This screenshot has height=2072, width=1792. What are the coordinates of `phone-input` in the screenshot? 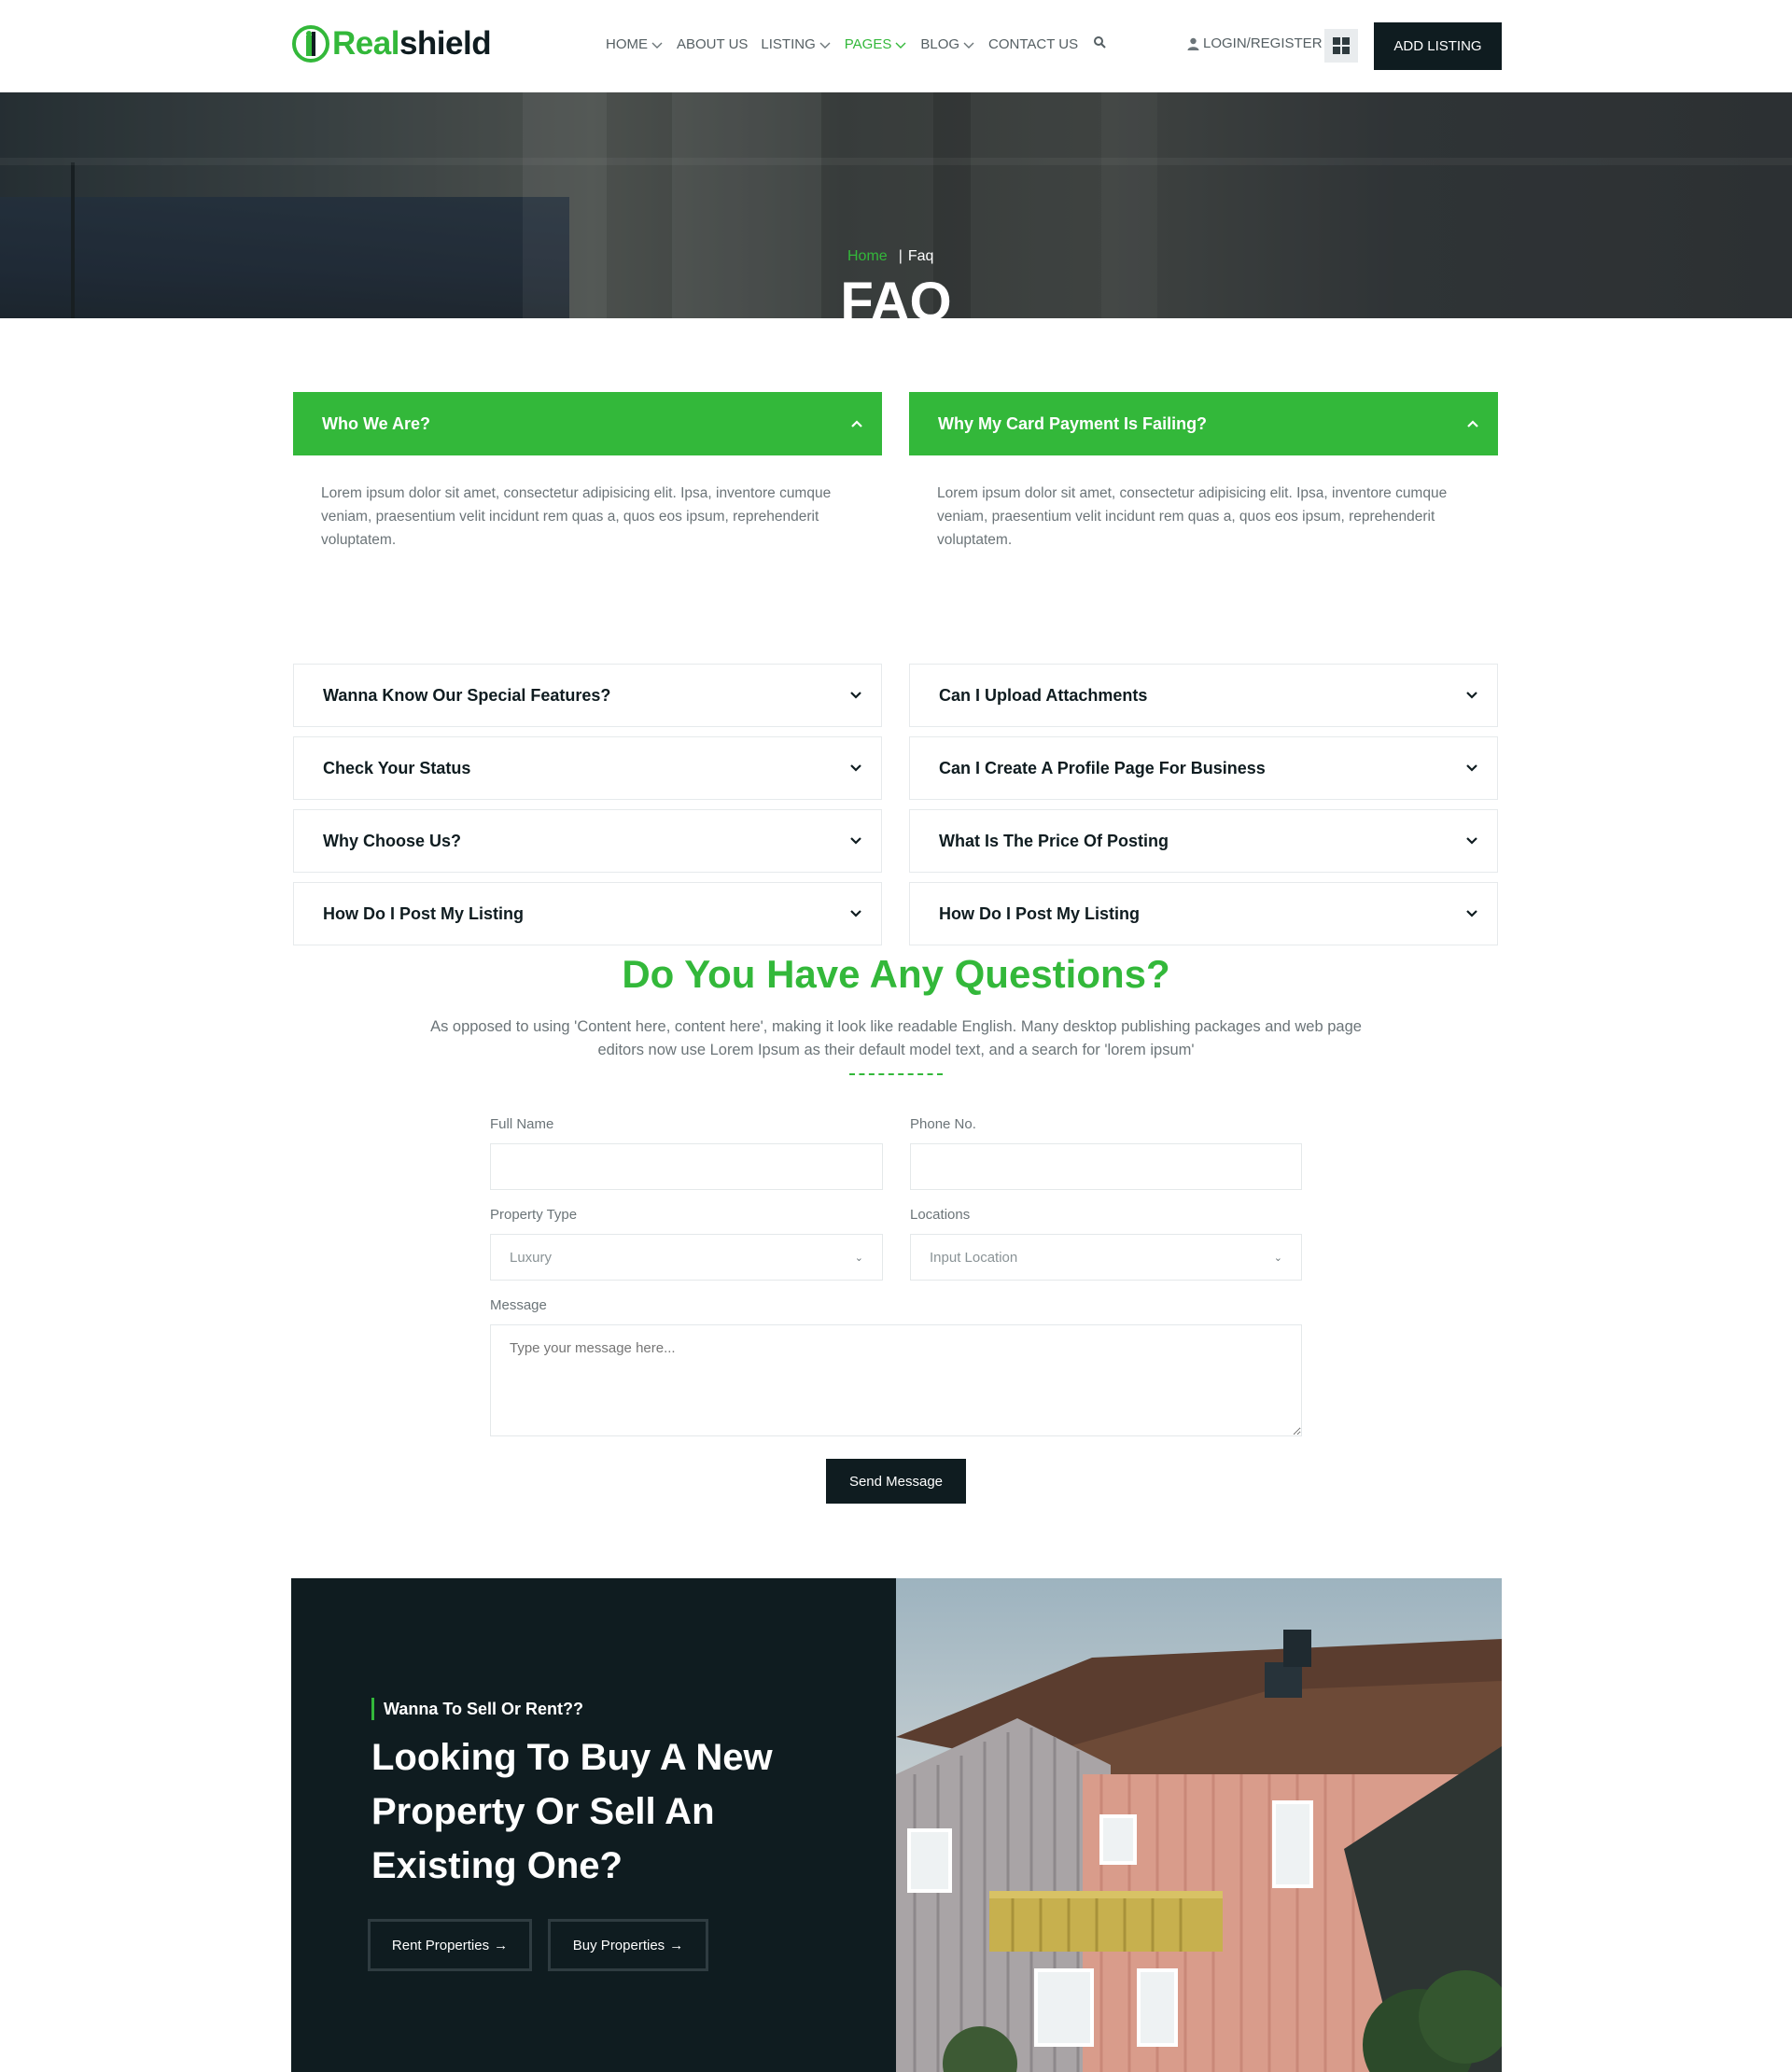 It's located at (1106, 1166).